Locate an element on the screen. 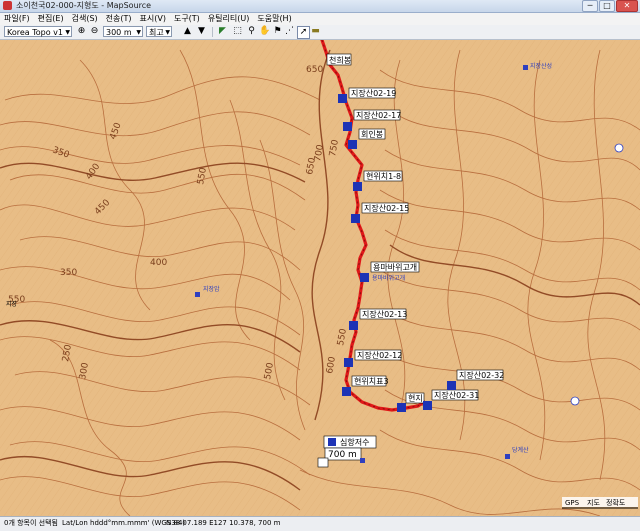 The height and width of the screenshot is (531, 640). waypoint-label: 지장산02-15 is located at coordinates (386, 208).